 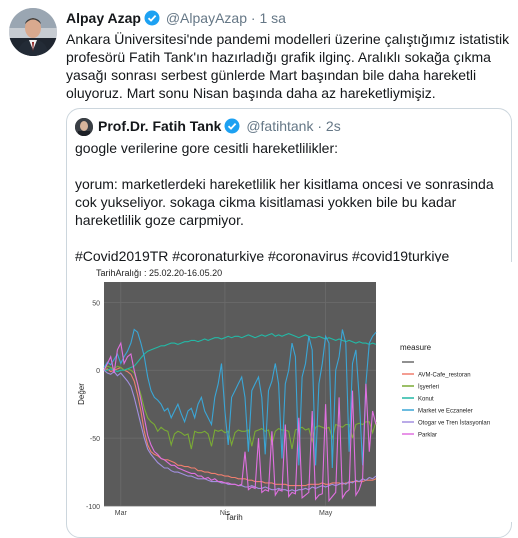 I want to click on legend-label: Parklar, so click(x=427, y=436).